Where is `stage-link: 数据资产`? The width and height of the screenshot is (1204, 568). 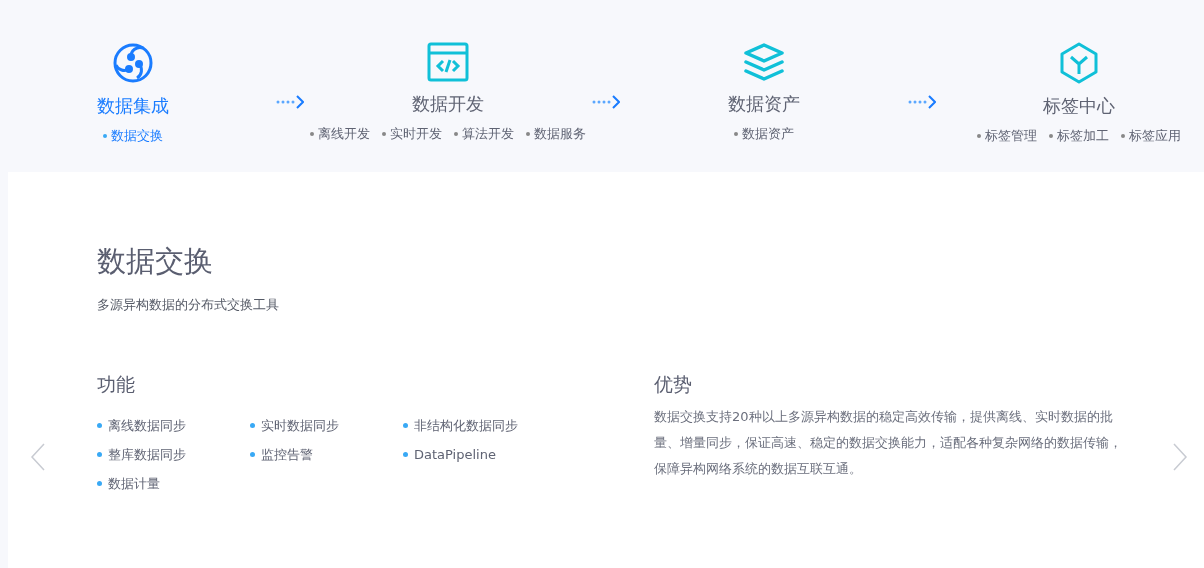 stage-link: 数据资产 is located at coordinates (763, 134).